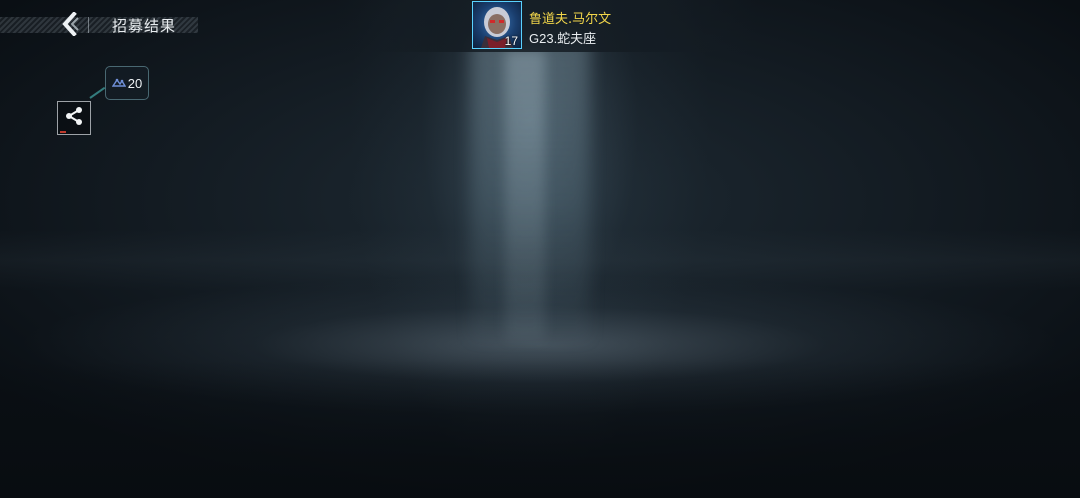 The image size is (1080, 498). What do you see at coordinates (570, 19) in the screenshot?
I see `hero-name: 鲁道夫.马尔文` at bounding box center [570, 19].